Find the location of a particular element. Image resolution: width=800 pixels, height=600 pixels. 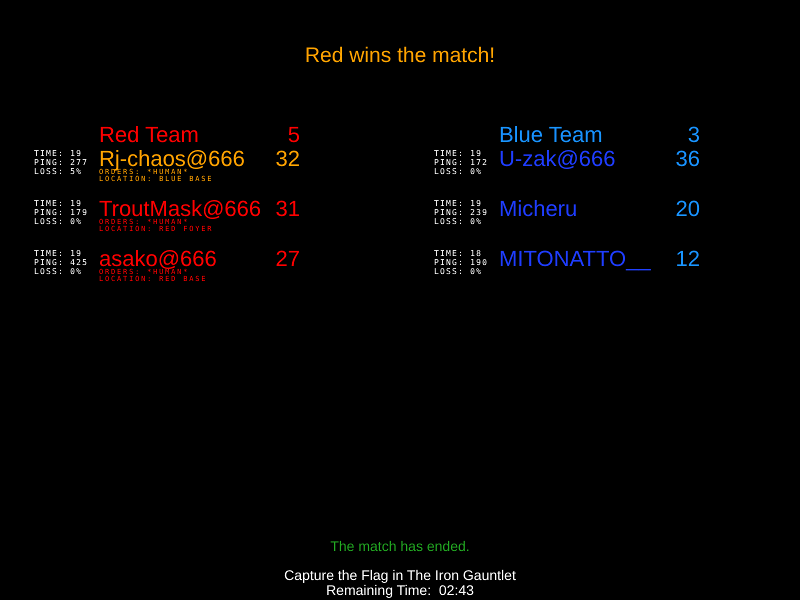

player-name: U-zak@666 is located at coordinates (557, 159).